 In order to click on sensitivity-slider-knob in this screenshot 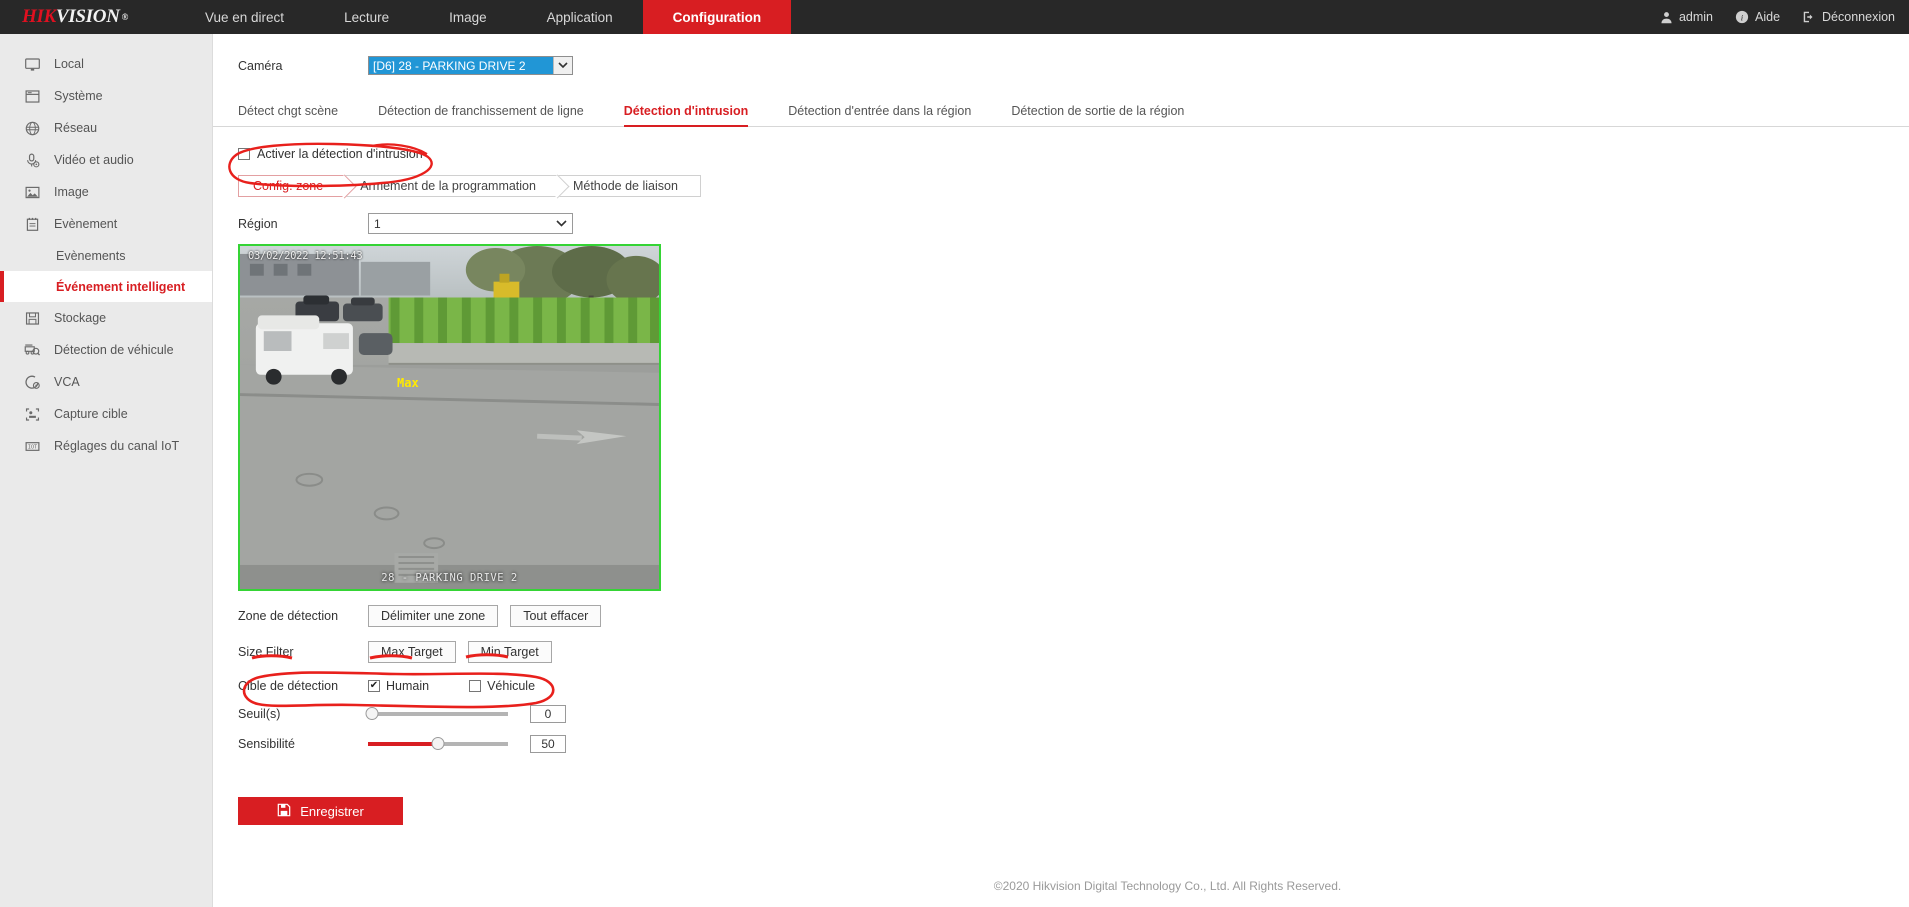, I will do `click(438, 743)`.